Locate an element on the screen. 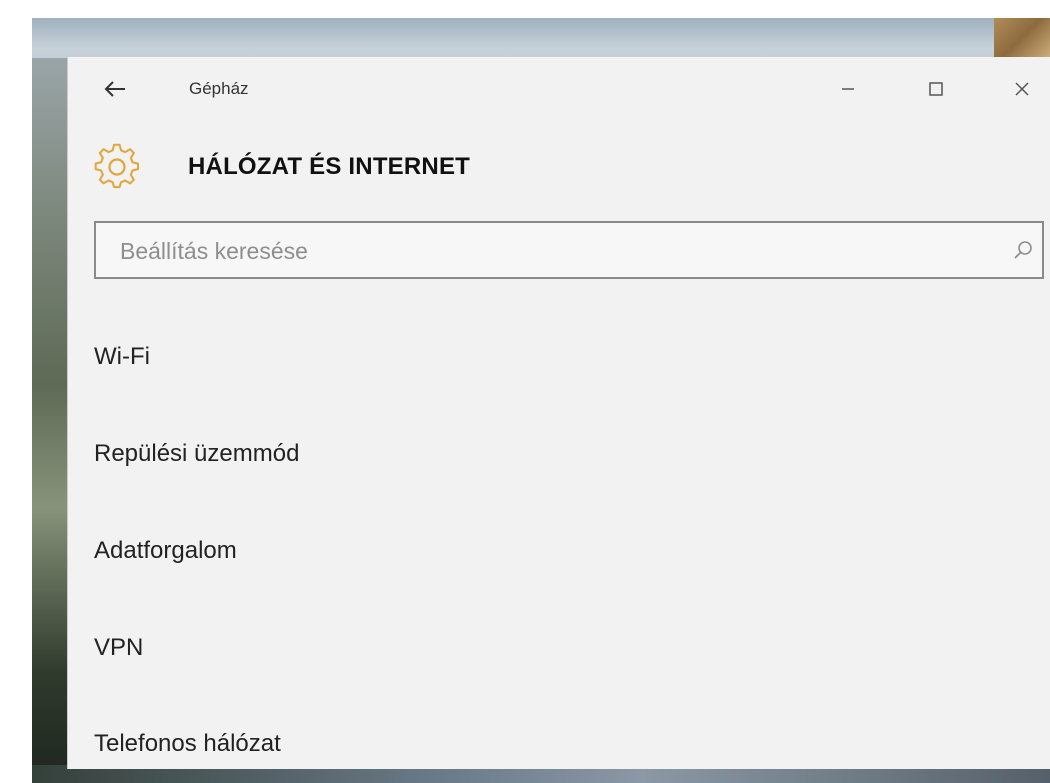  maximize-button is located at coordinates (936, 89).